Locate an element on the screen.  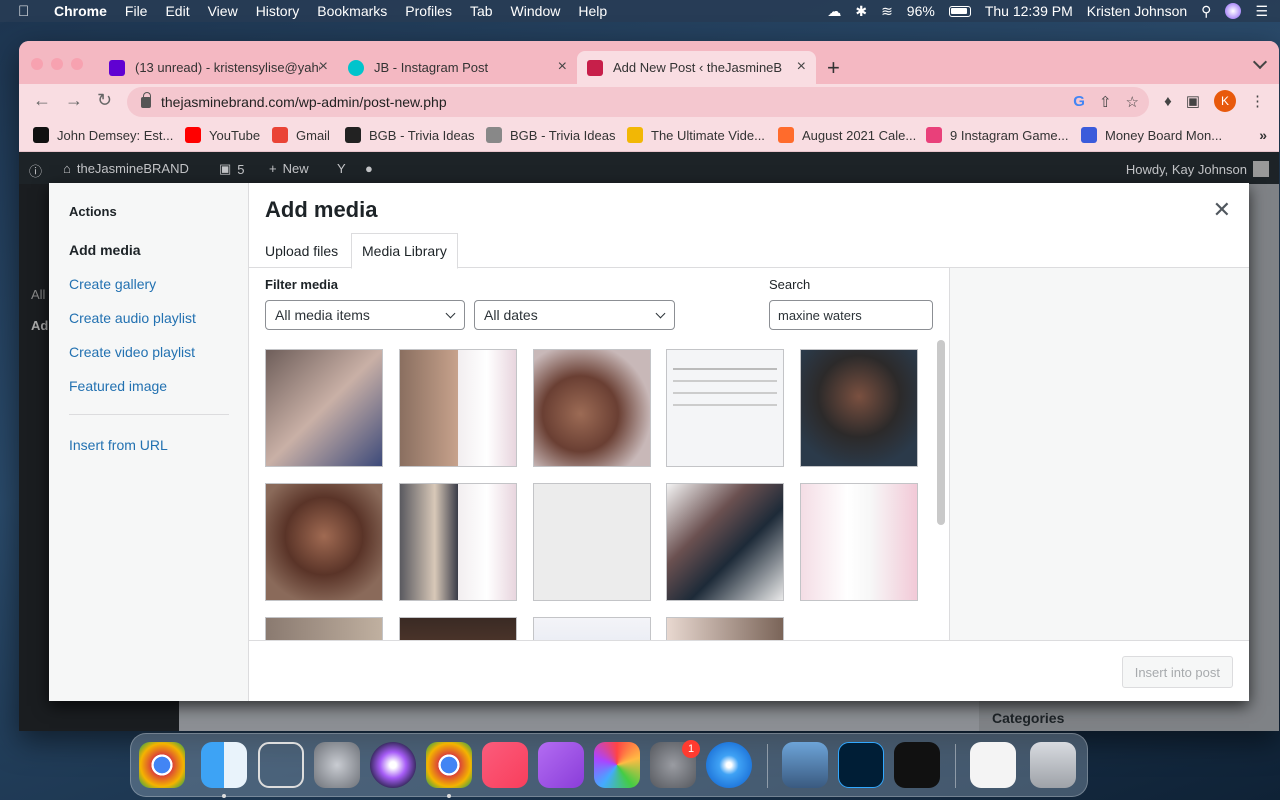
chrome-canary-icon is located at coordinates (162, 765).